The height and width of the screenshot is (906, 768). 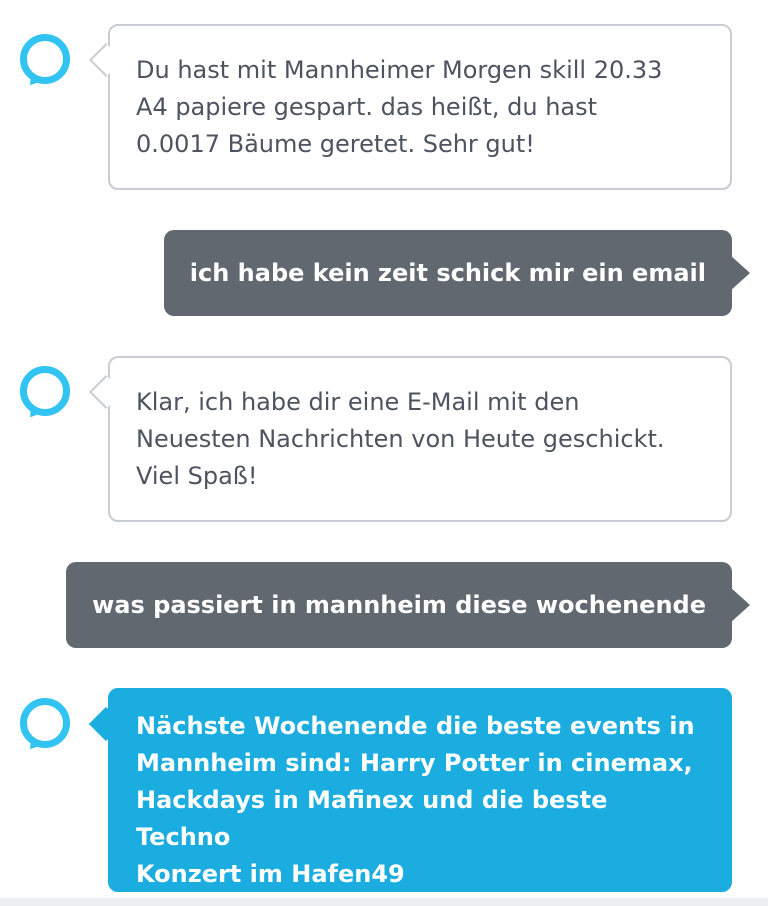 I want to click on bottom-divider, so click(x=384, y=902).